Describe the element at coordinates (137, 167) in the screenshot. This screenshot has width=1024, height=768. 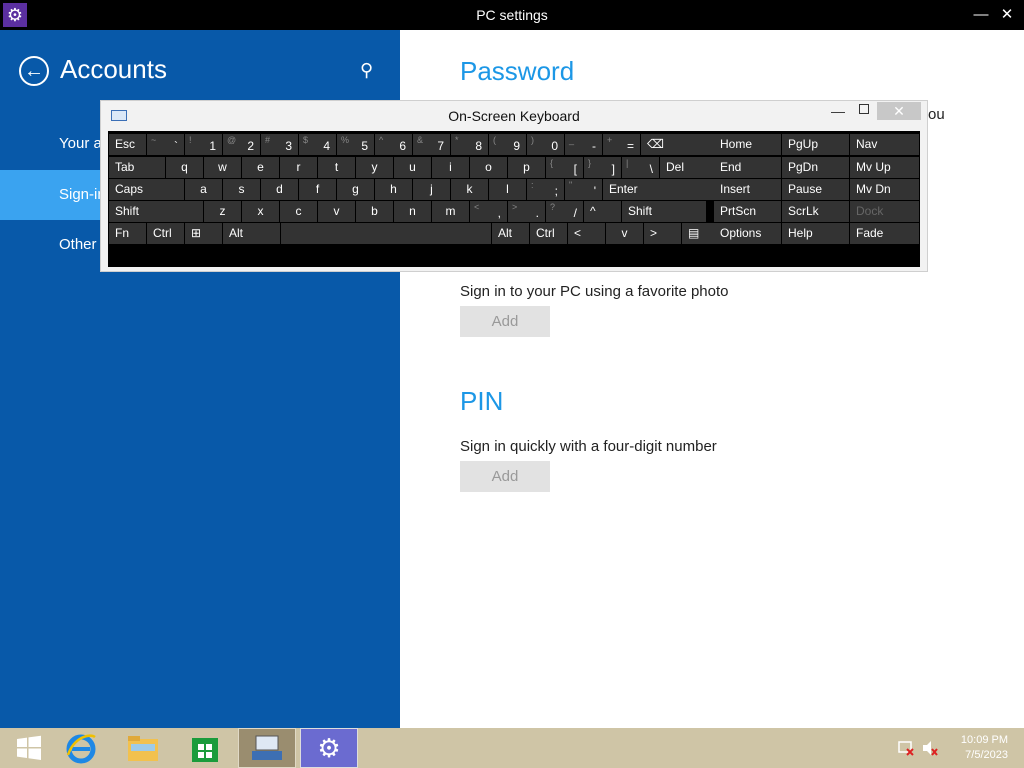
I see `key-tab: Tab` at that location.